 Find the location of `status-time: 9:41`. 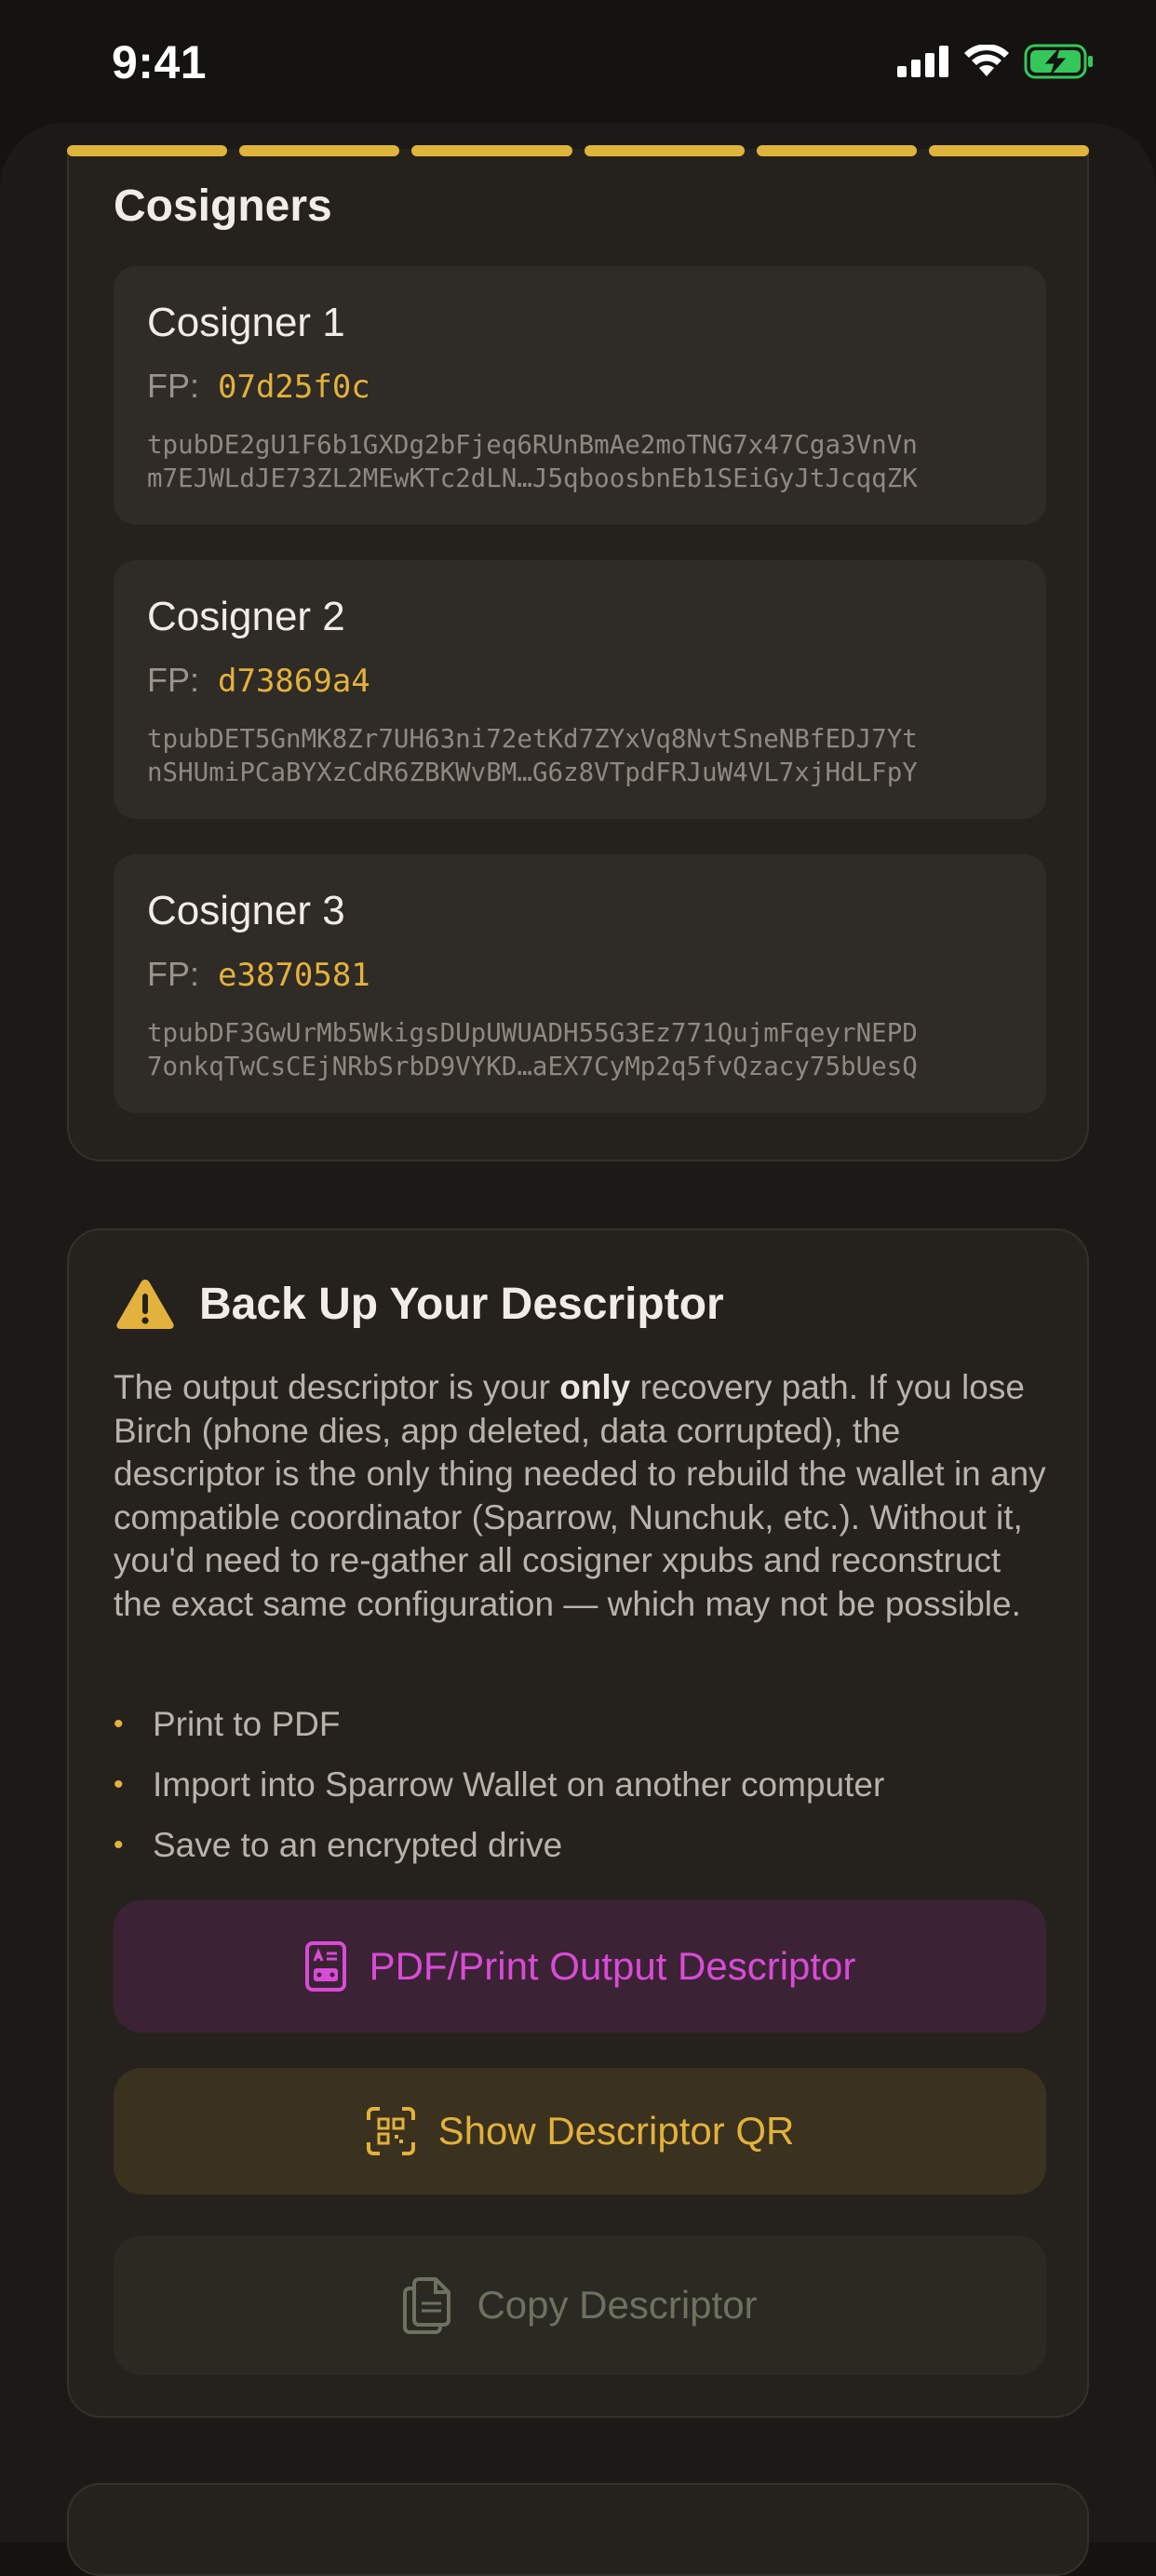

status-time: 9:41 is located at coordinates (160, 62).